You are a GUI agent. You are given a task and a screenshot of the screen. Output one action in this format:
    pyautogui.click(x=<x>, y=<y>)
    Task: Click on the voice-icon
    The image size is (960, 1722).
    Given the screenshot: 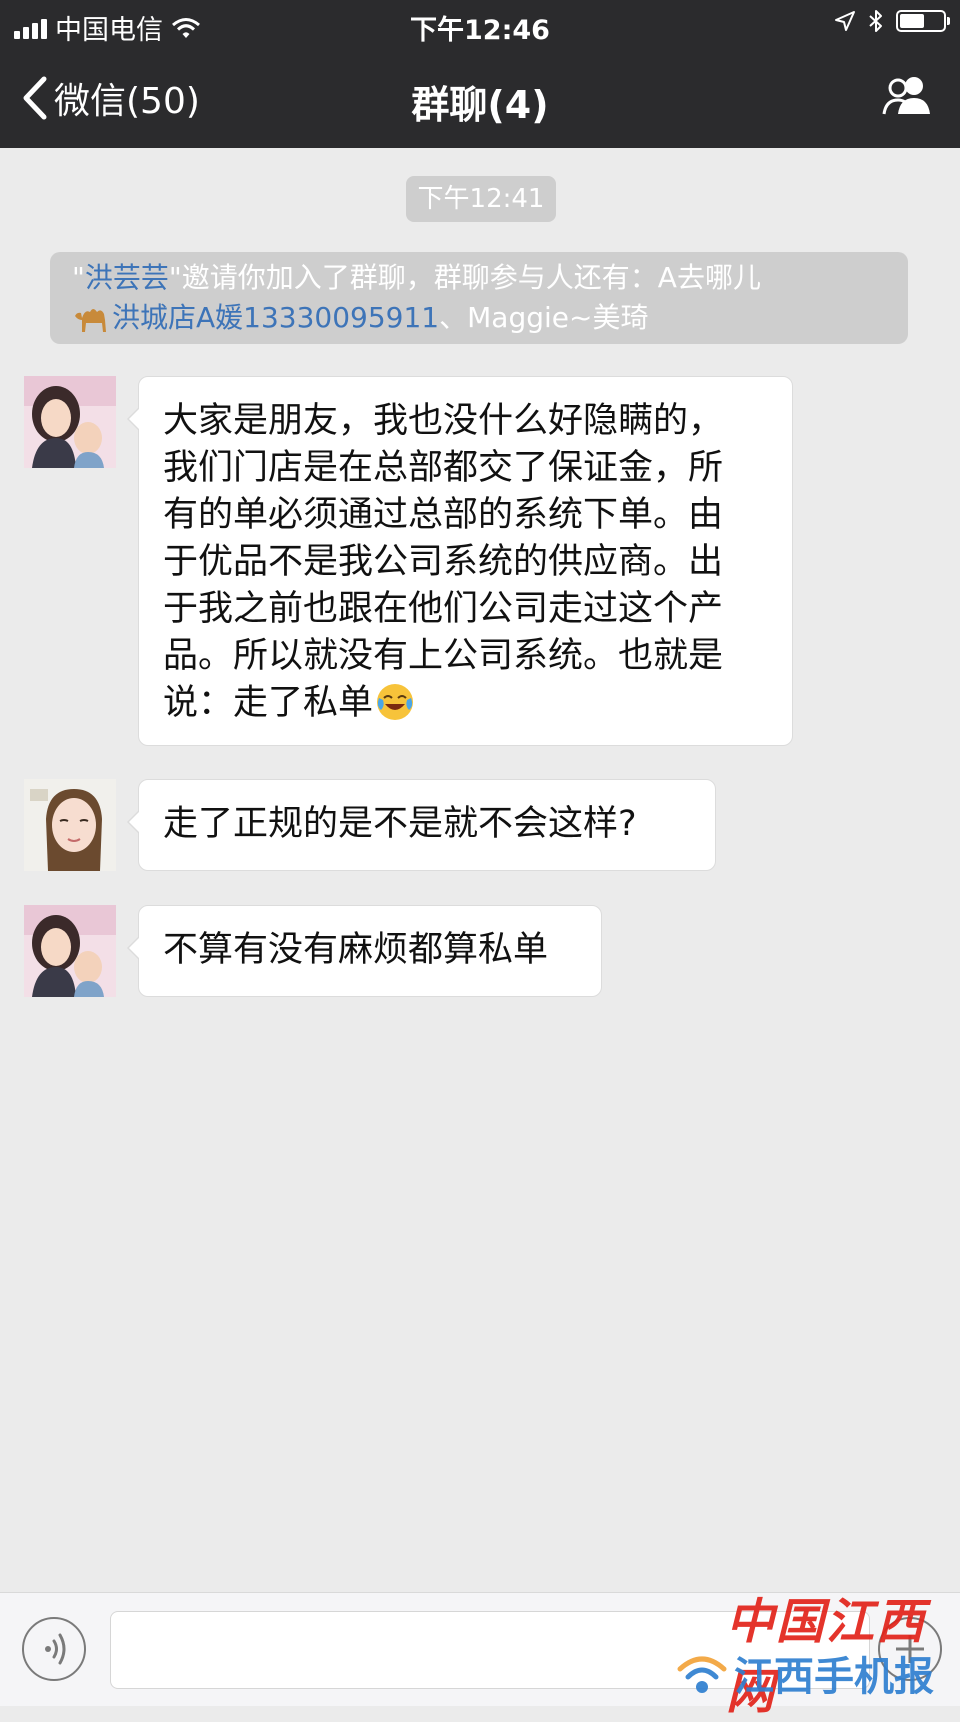 What is the action you would take?
    pyautogui.click(x=55, y=1649)
    